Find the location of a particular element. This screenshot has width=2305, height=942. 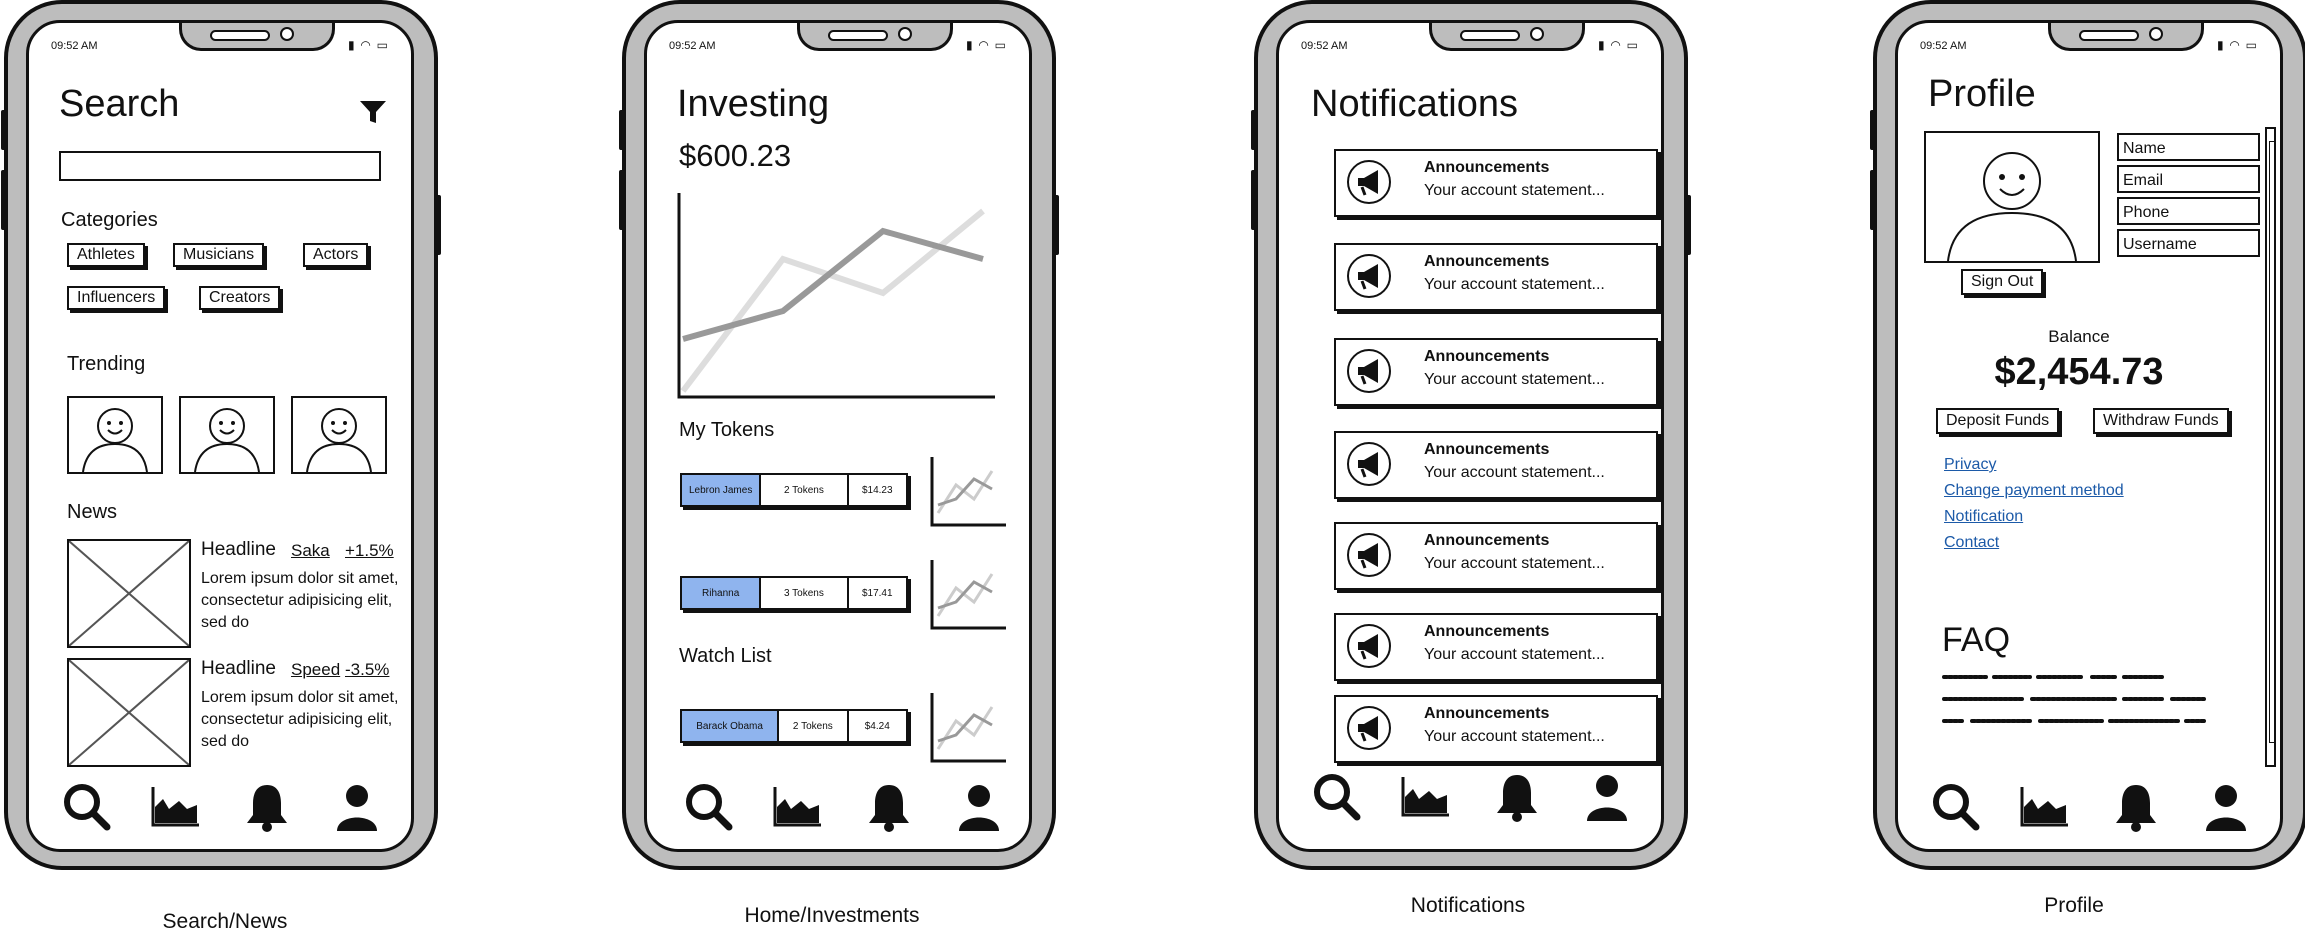

filter-icon is located at coordinates (373, 112).